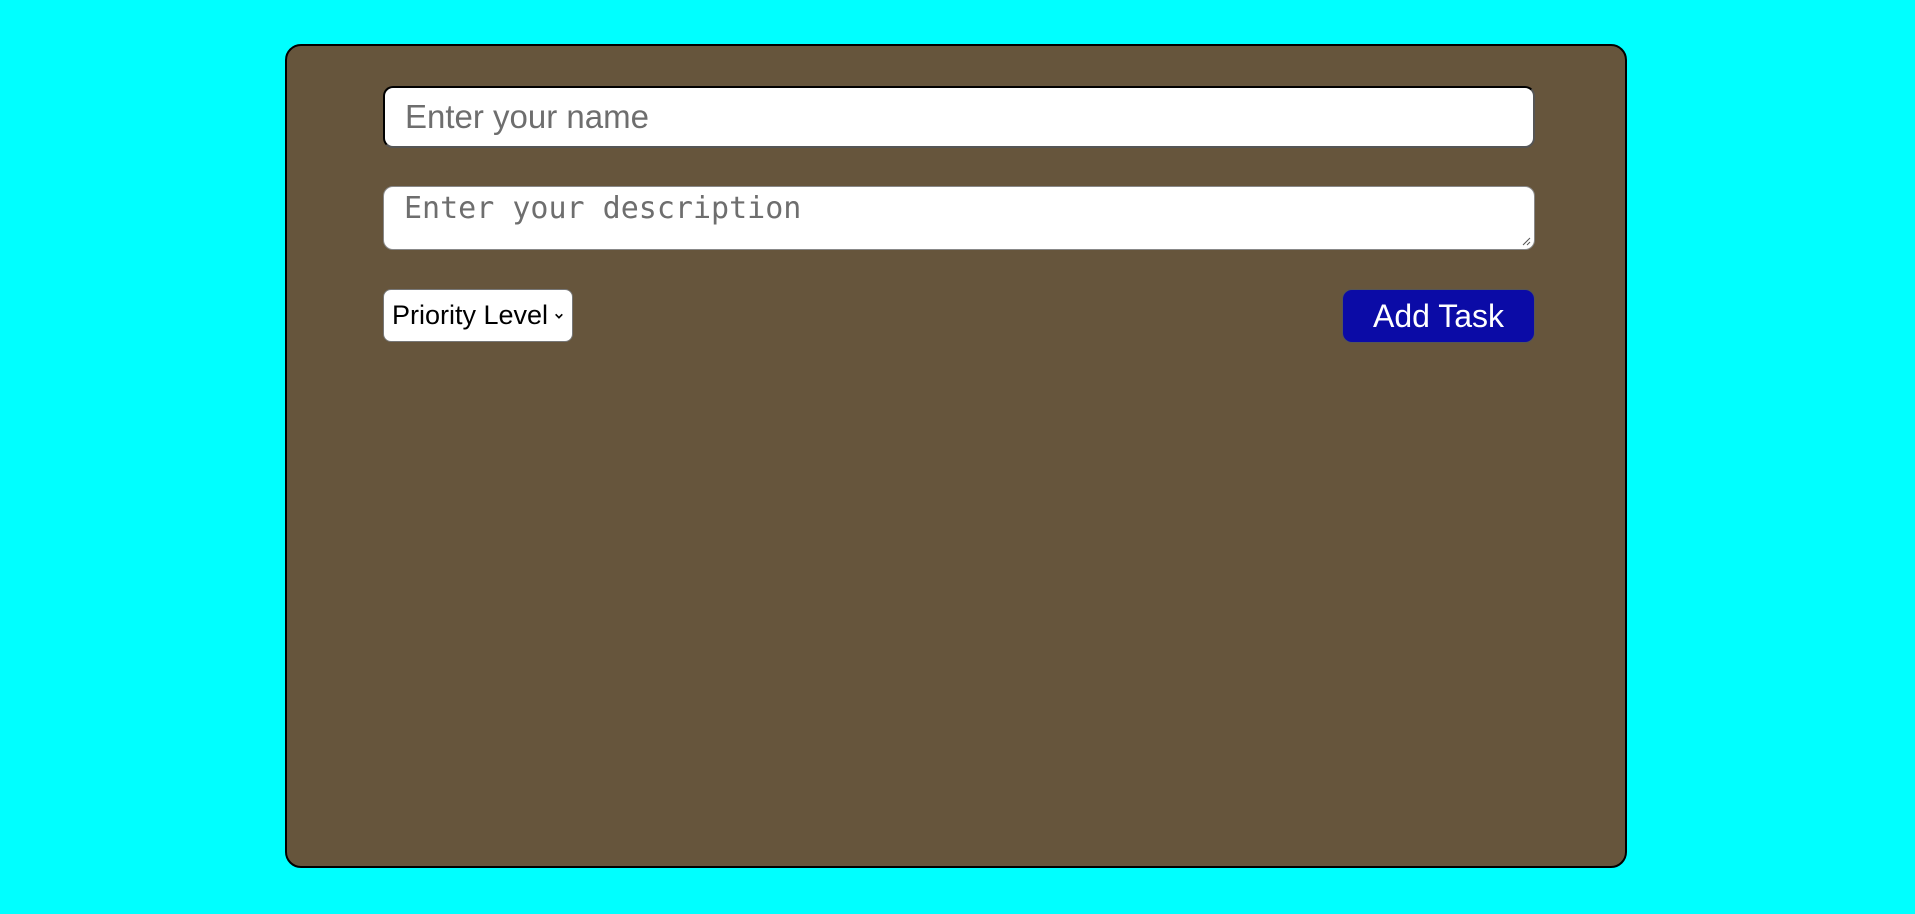 The height and width of the screenshot is (914, 1915). What do you see at coordinates (959, 117) in the screenshot?
I see `name-input` at bounding box center [959, 117].